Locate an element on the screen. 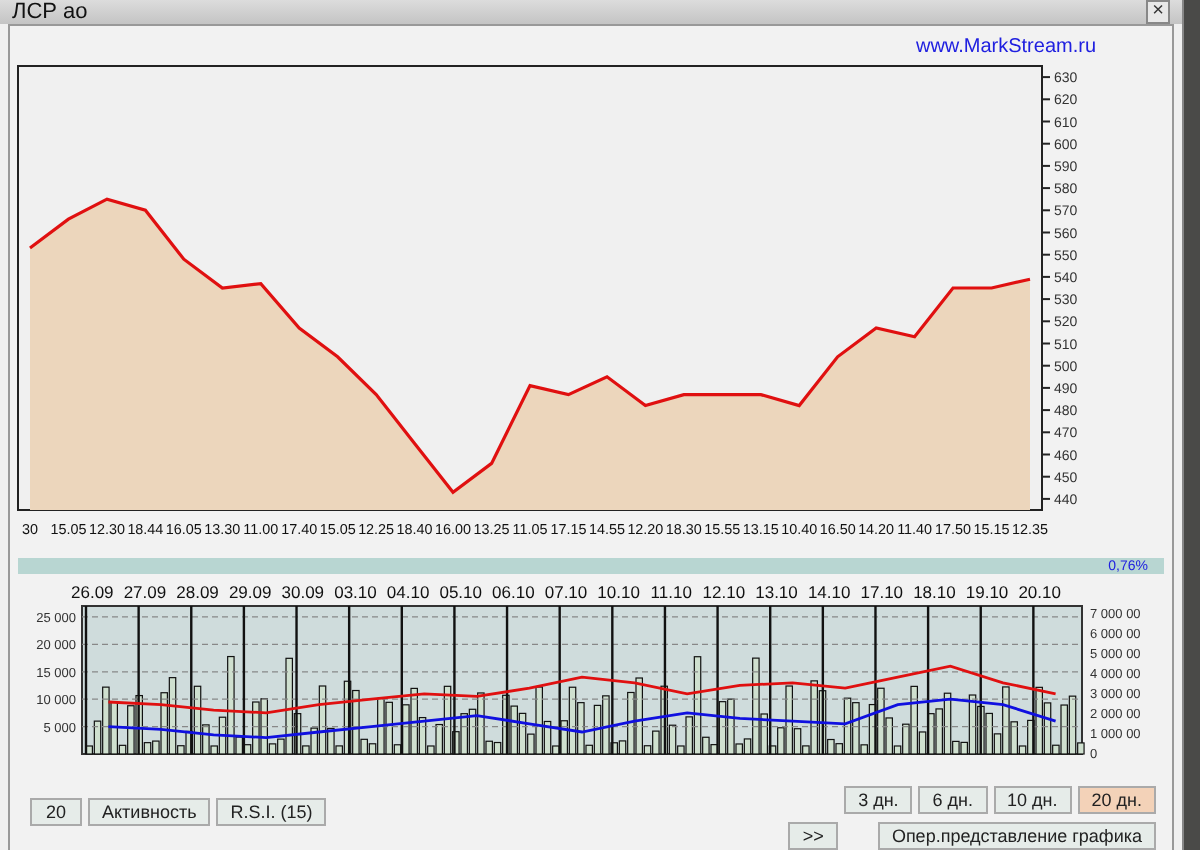 The image size is (1200, 850). close-button: × is located at coordinates (1158, 12).